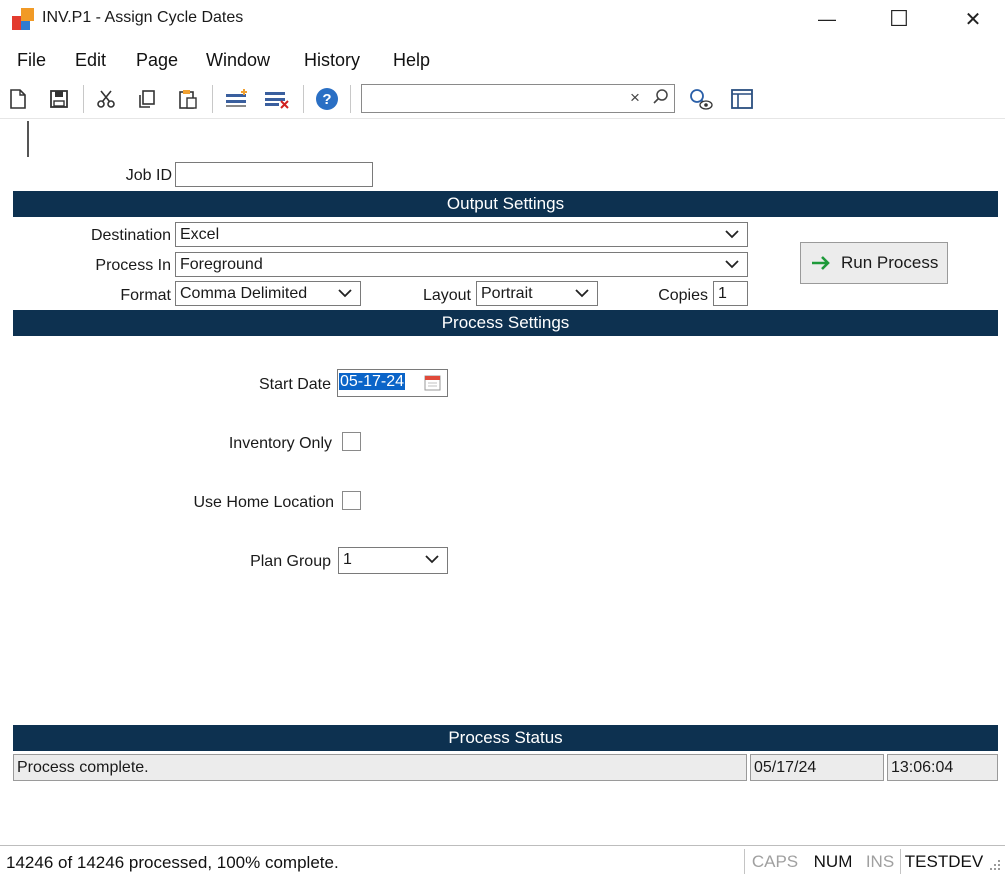 The width and height of the screenshot is (1005, 877). Describe the element at coordinates (351, 500) in the screenshot. I see `use-home-location-checkbox` at that location.